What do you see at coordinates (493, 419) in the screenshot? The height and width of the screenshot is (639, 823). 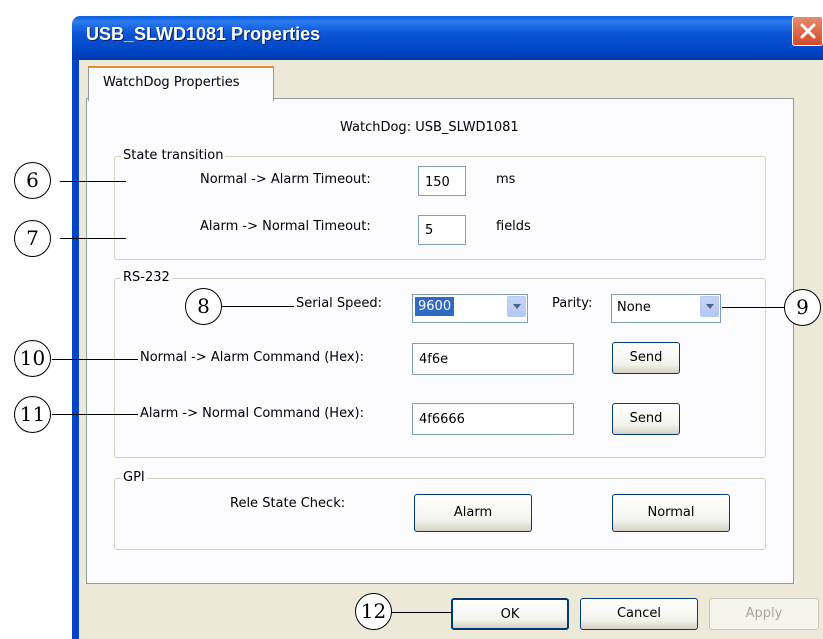 I see `alarm-normal-command-field: 4f6666` at bounding box center [493, 419].